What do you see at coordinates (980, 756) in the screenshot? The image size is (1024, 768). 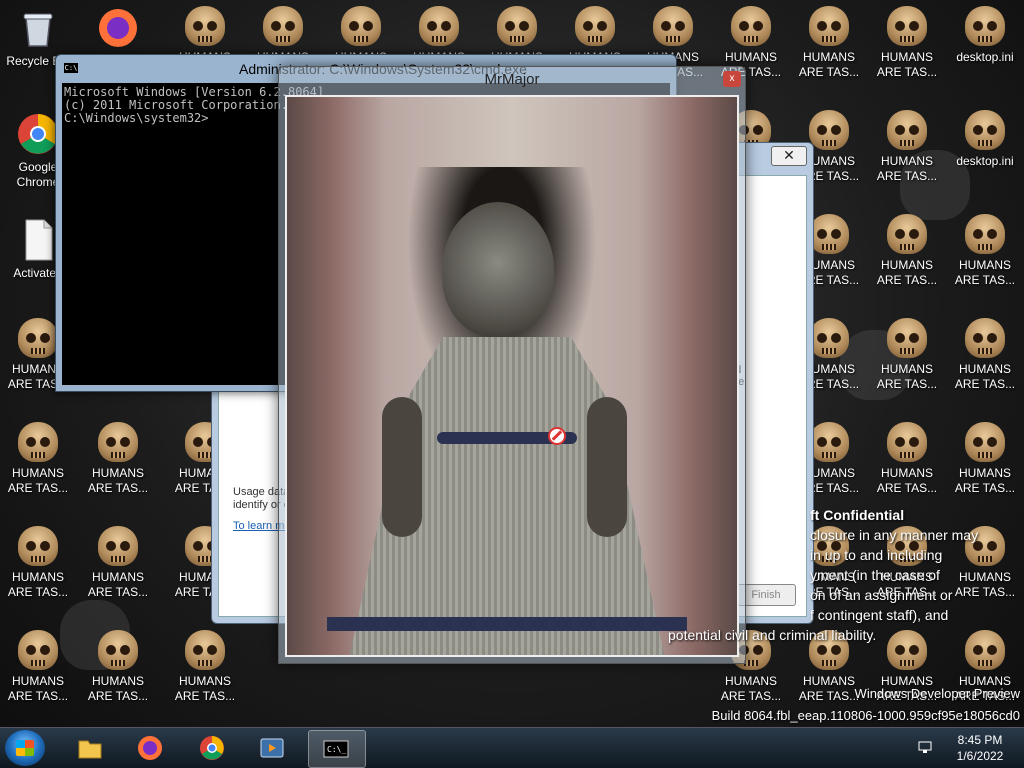 I see `clock-date: 1/6/2022` at bounding box center [980, 756].